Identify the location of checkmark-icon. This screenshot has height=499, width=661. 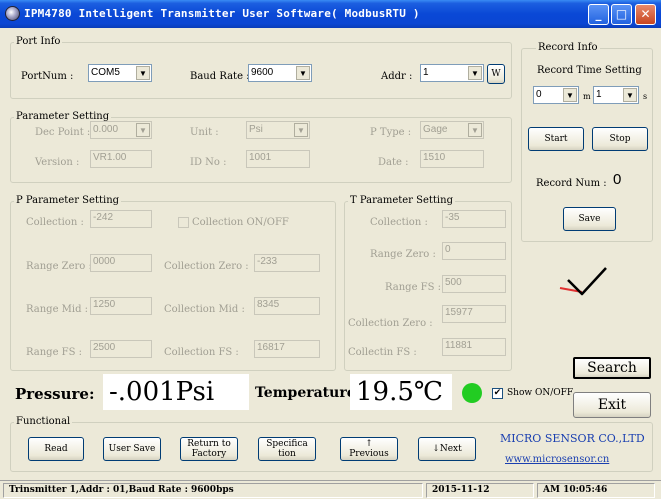
(583, 281).